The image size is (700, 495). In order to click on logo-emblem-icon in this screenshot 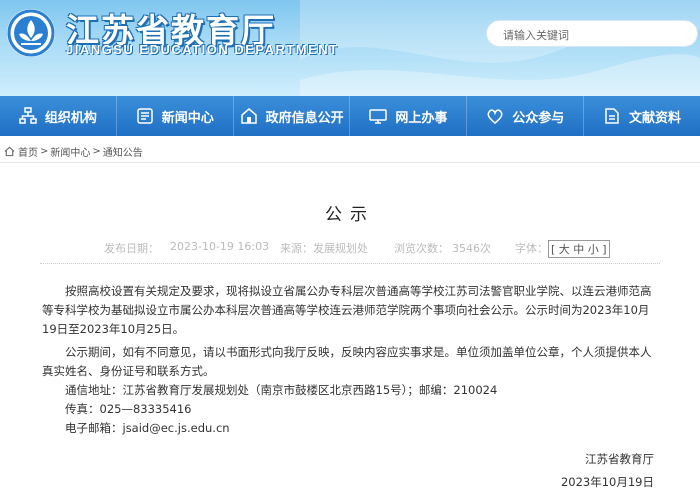, I will do `click(31, 33)`.